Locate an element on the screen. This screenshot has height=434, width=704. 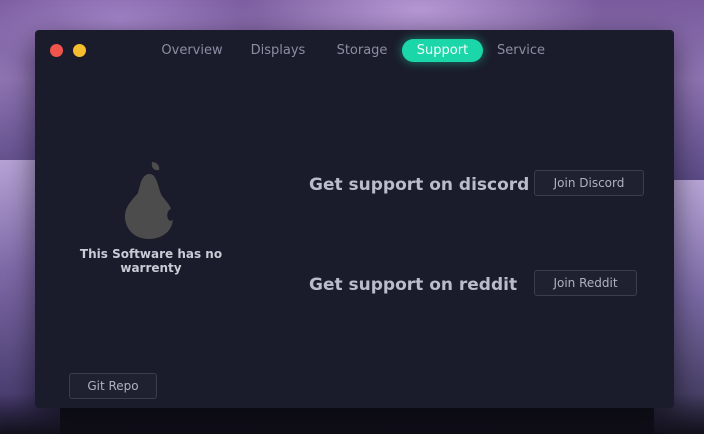
reddit-support-text: Get support on reddit is located at coordinates (413, 285).